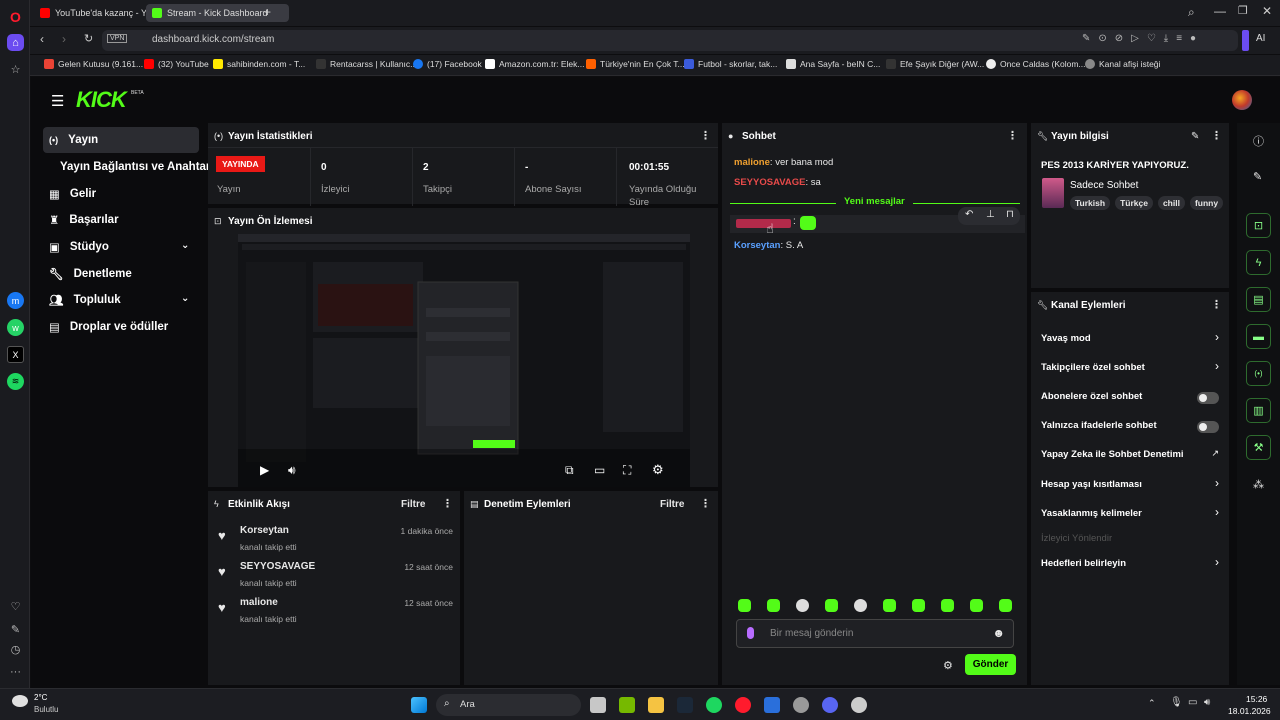 Image resolution: width=1280 pixels, height=720 pixels. What do you see at coordinates (1130, 456) in the screenshot?
I see `action-row-ai-moderation: Yapay Zeka ile Sohbet Denetimi ↗` at bounding box center [1130, 456].